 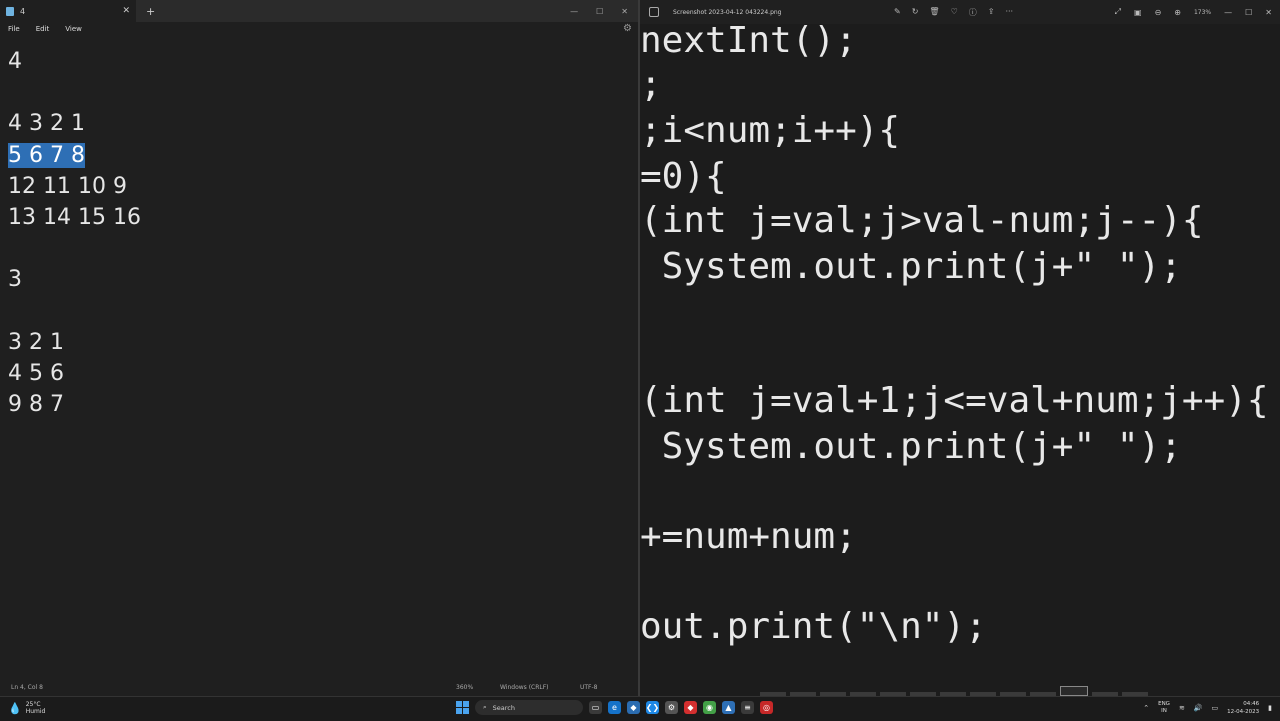 What do you see at coordinates (46, 155) in the screenshot?
I see `selected-text: 5 6 7 8` at bounding box center [46, 155].